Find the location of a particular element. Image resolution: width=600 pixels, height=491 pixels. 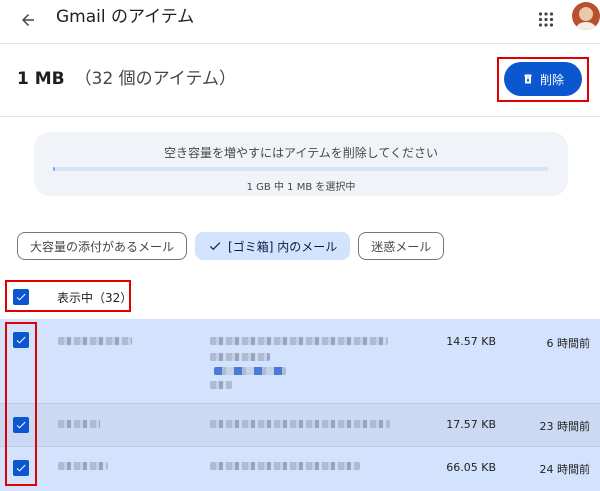

list-header: 表示中（32） is located at coordinates (300, 296).